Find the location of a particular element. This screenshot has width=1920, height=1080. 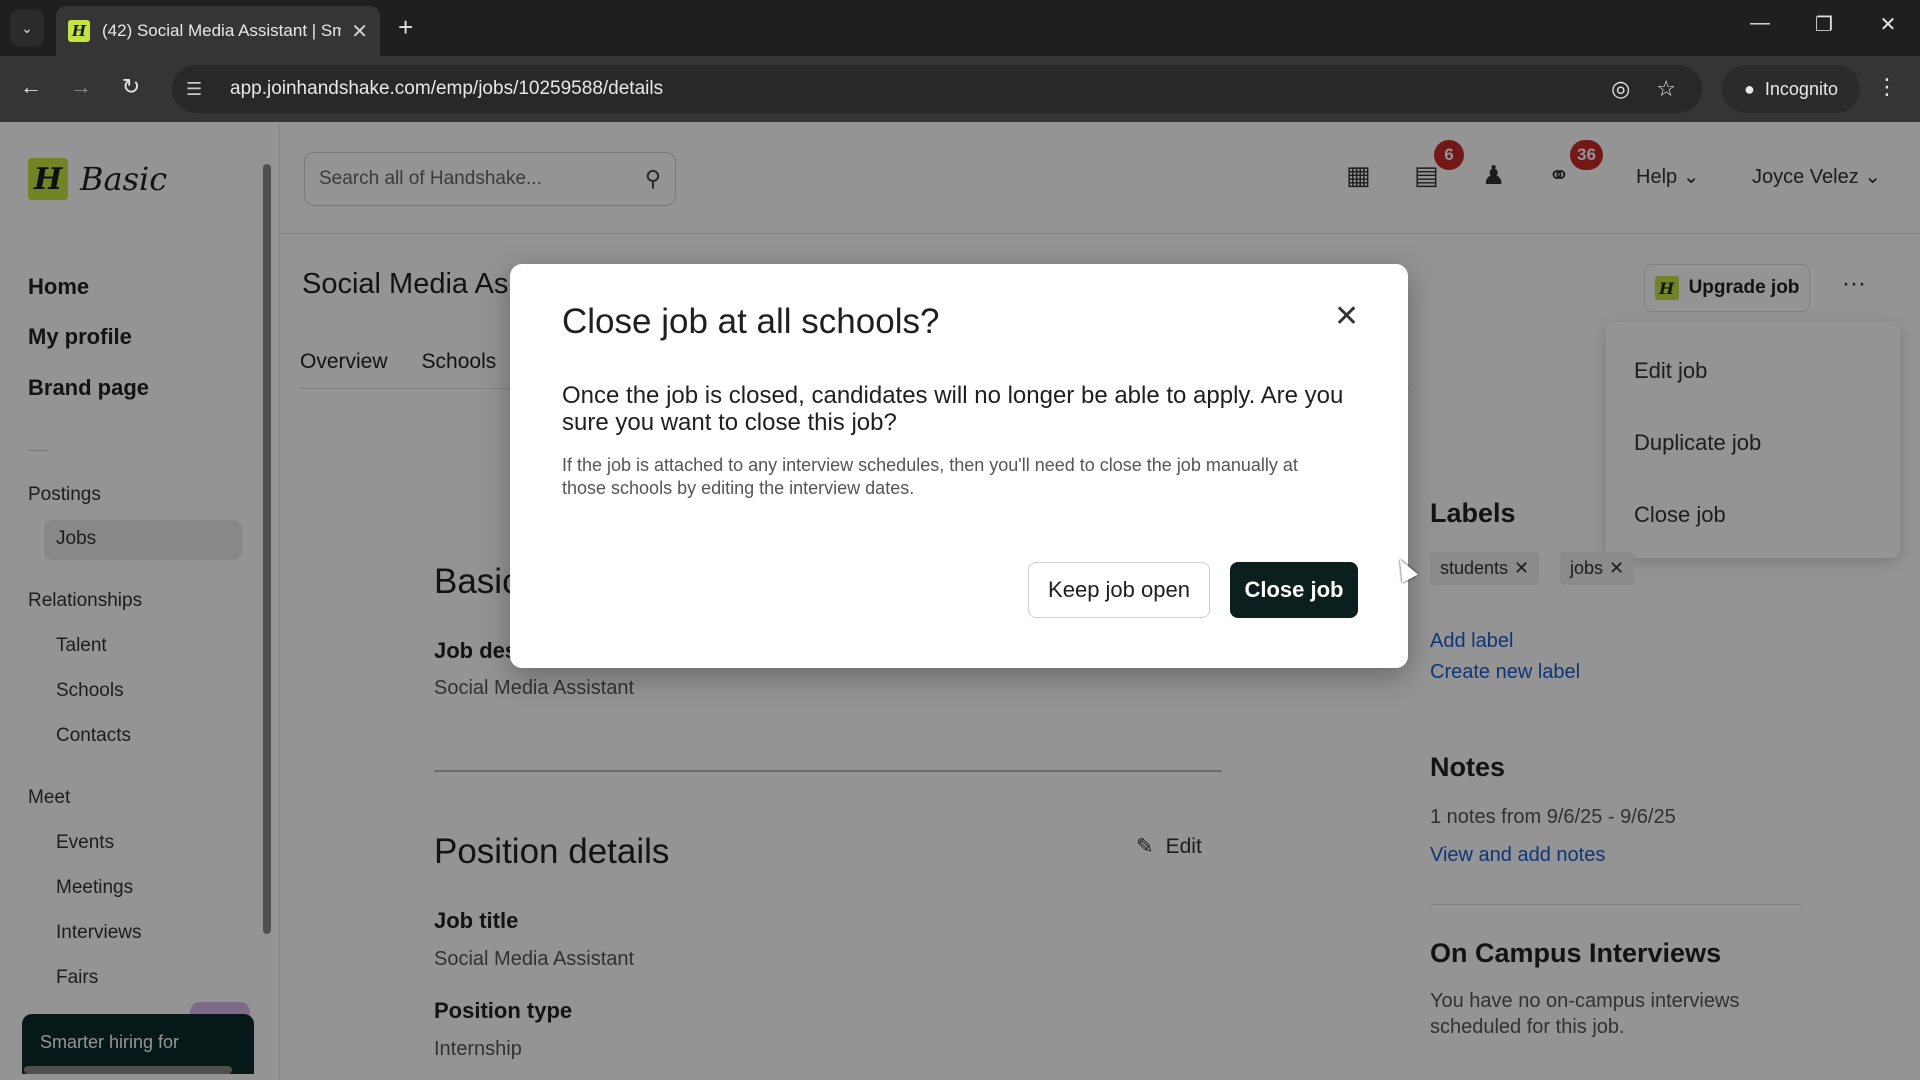

eye-off-icon: ◎ is located at coordinates (1620, 89).